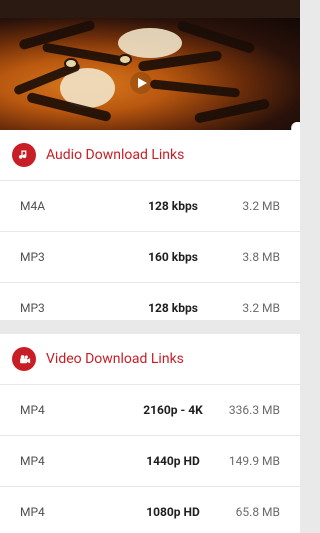  What do you see at coordinates (173, 512) in the screenshot?
I see `quality-label: 1080p HD` at bounding box center [173, 512].